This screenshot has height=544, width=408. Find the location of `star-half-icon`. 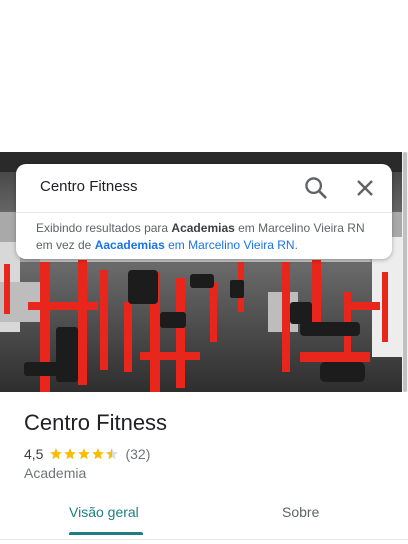

star-half-icon is located at coordinates (112, 454).